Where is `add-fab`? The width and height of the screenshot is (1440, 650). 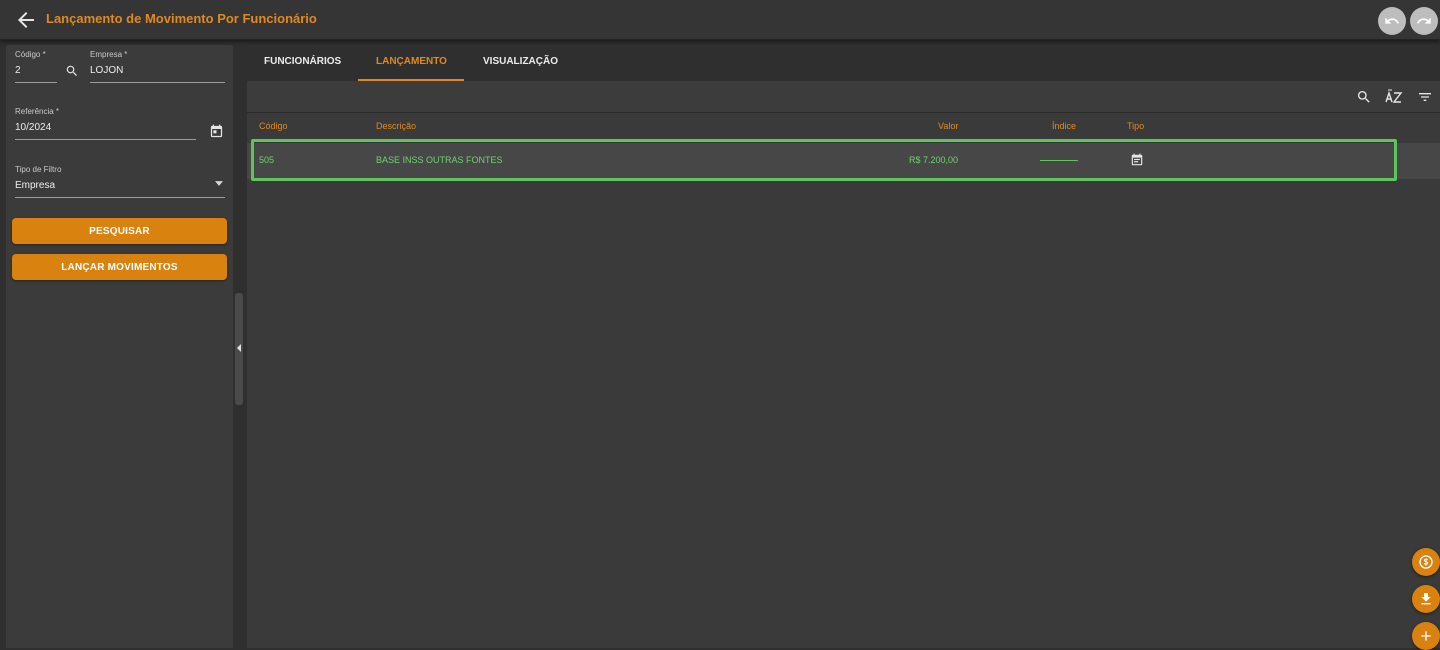 add-fab is located at coordinates (1426, 636).